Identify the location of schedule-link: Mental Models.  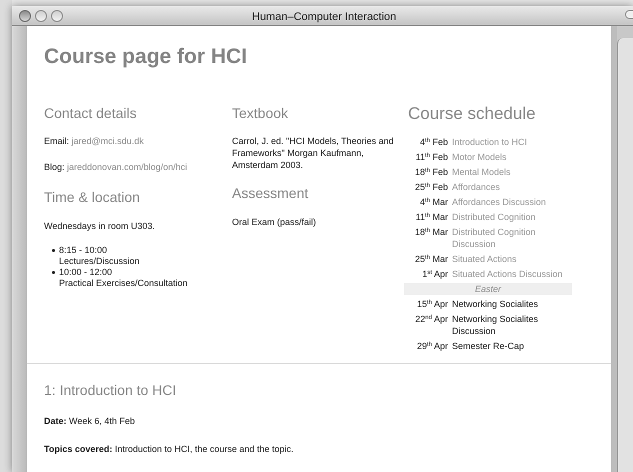
(481, 172).